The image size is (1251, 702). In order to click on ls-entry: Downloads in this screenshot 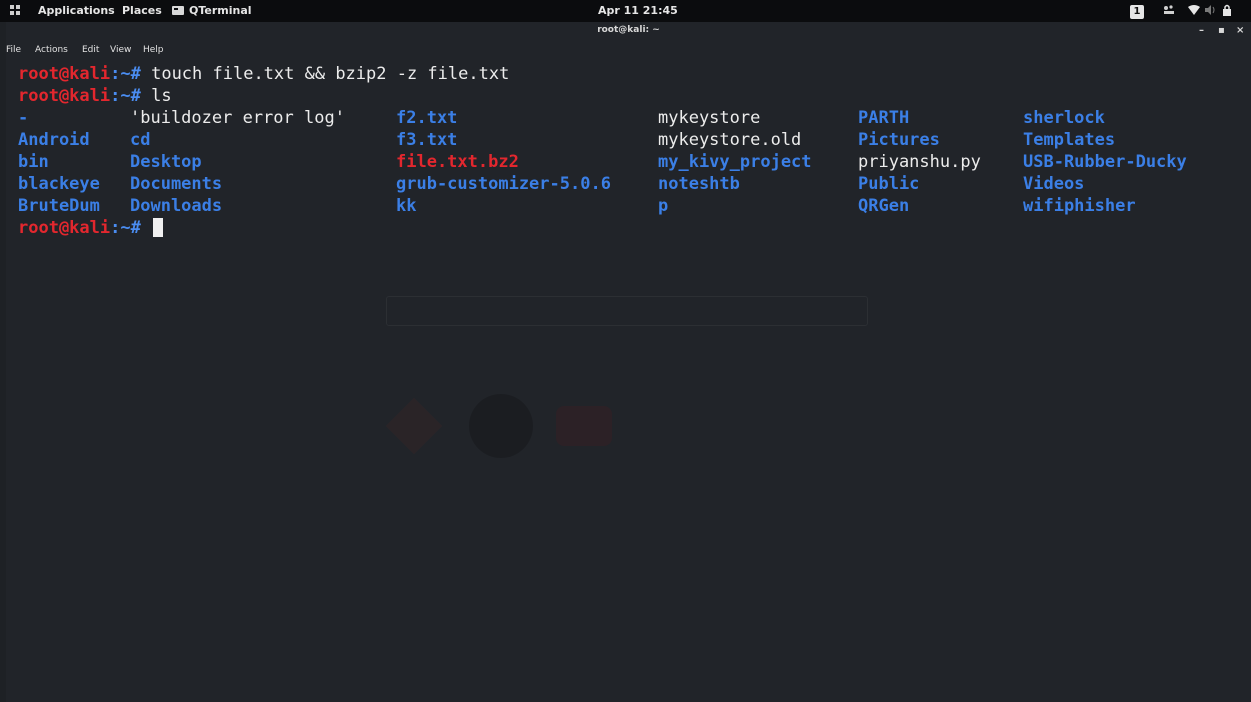, I will do `click(176, 206)`.